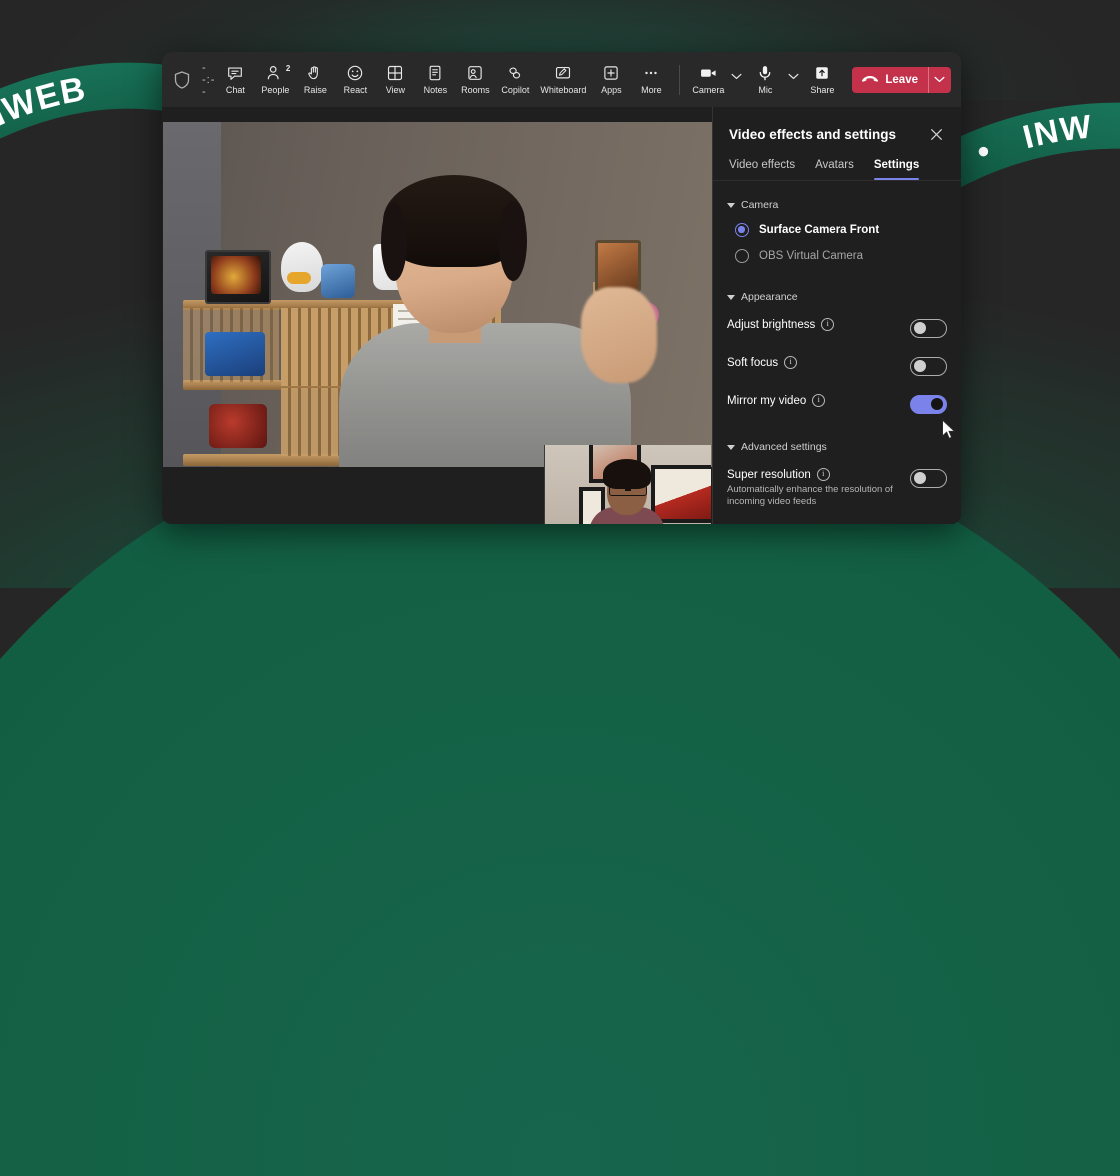 The height and width of the screenshot is (1176, 1120). I want to click on participant-hand, so click(619, 335).